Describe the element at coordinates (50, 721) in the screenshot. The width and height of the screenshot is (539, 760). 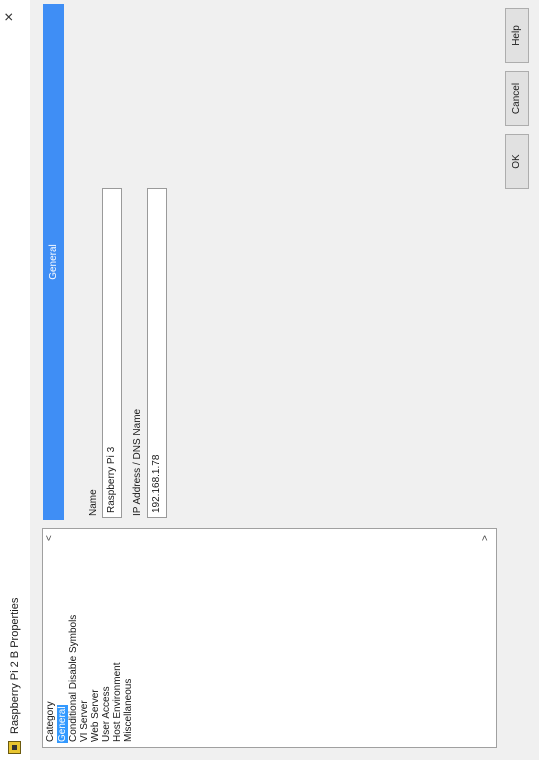
I see `category-header: Category` at that location.